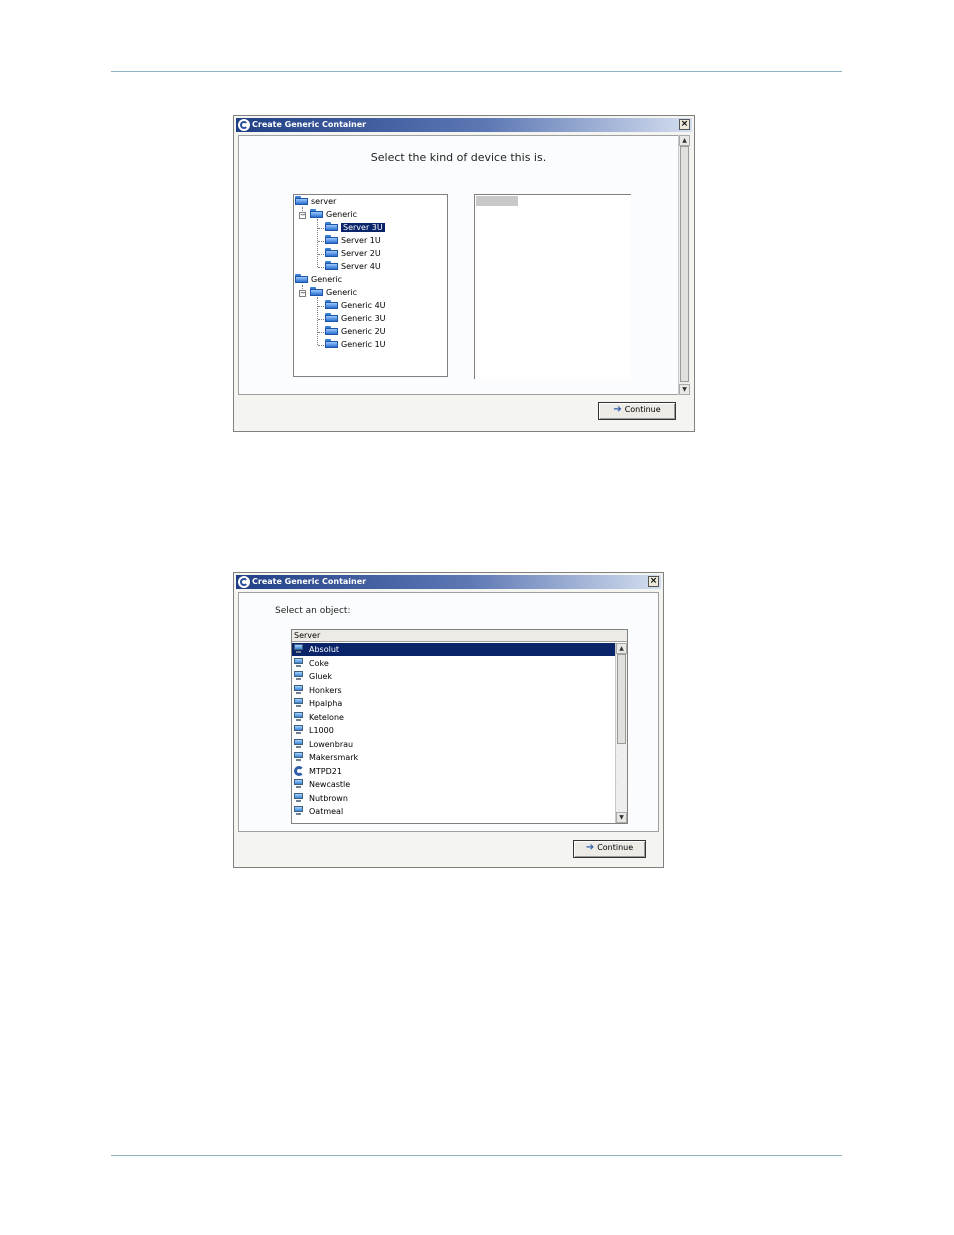 This screenshot has width=954, height=1235. What do you see at coordinates (476, 71) in the screenshot?
I see `header-rule` at bounding box center [476, 71].